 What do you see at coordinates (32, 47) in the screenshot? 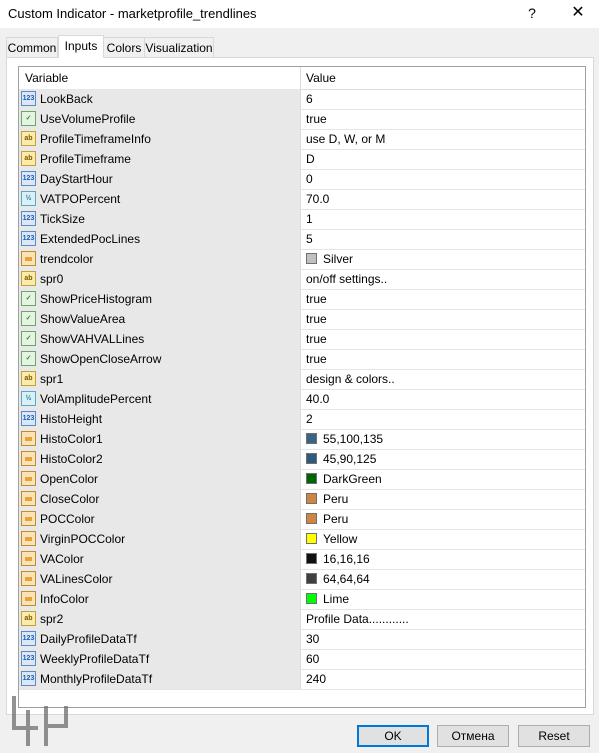
I see `tab-common: Common` at bounding box center [32, 47].